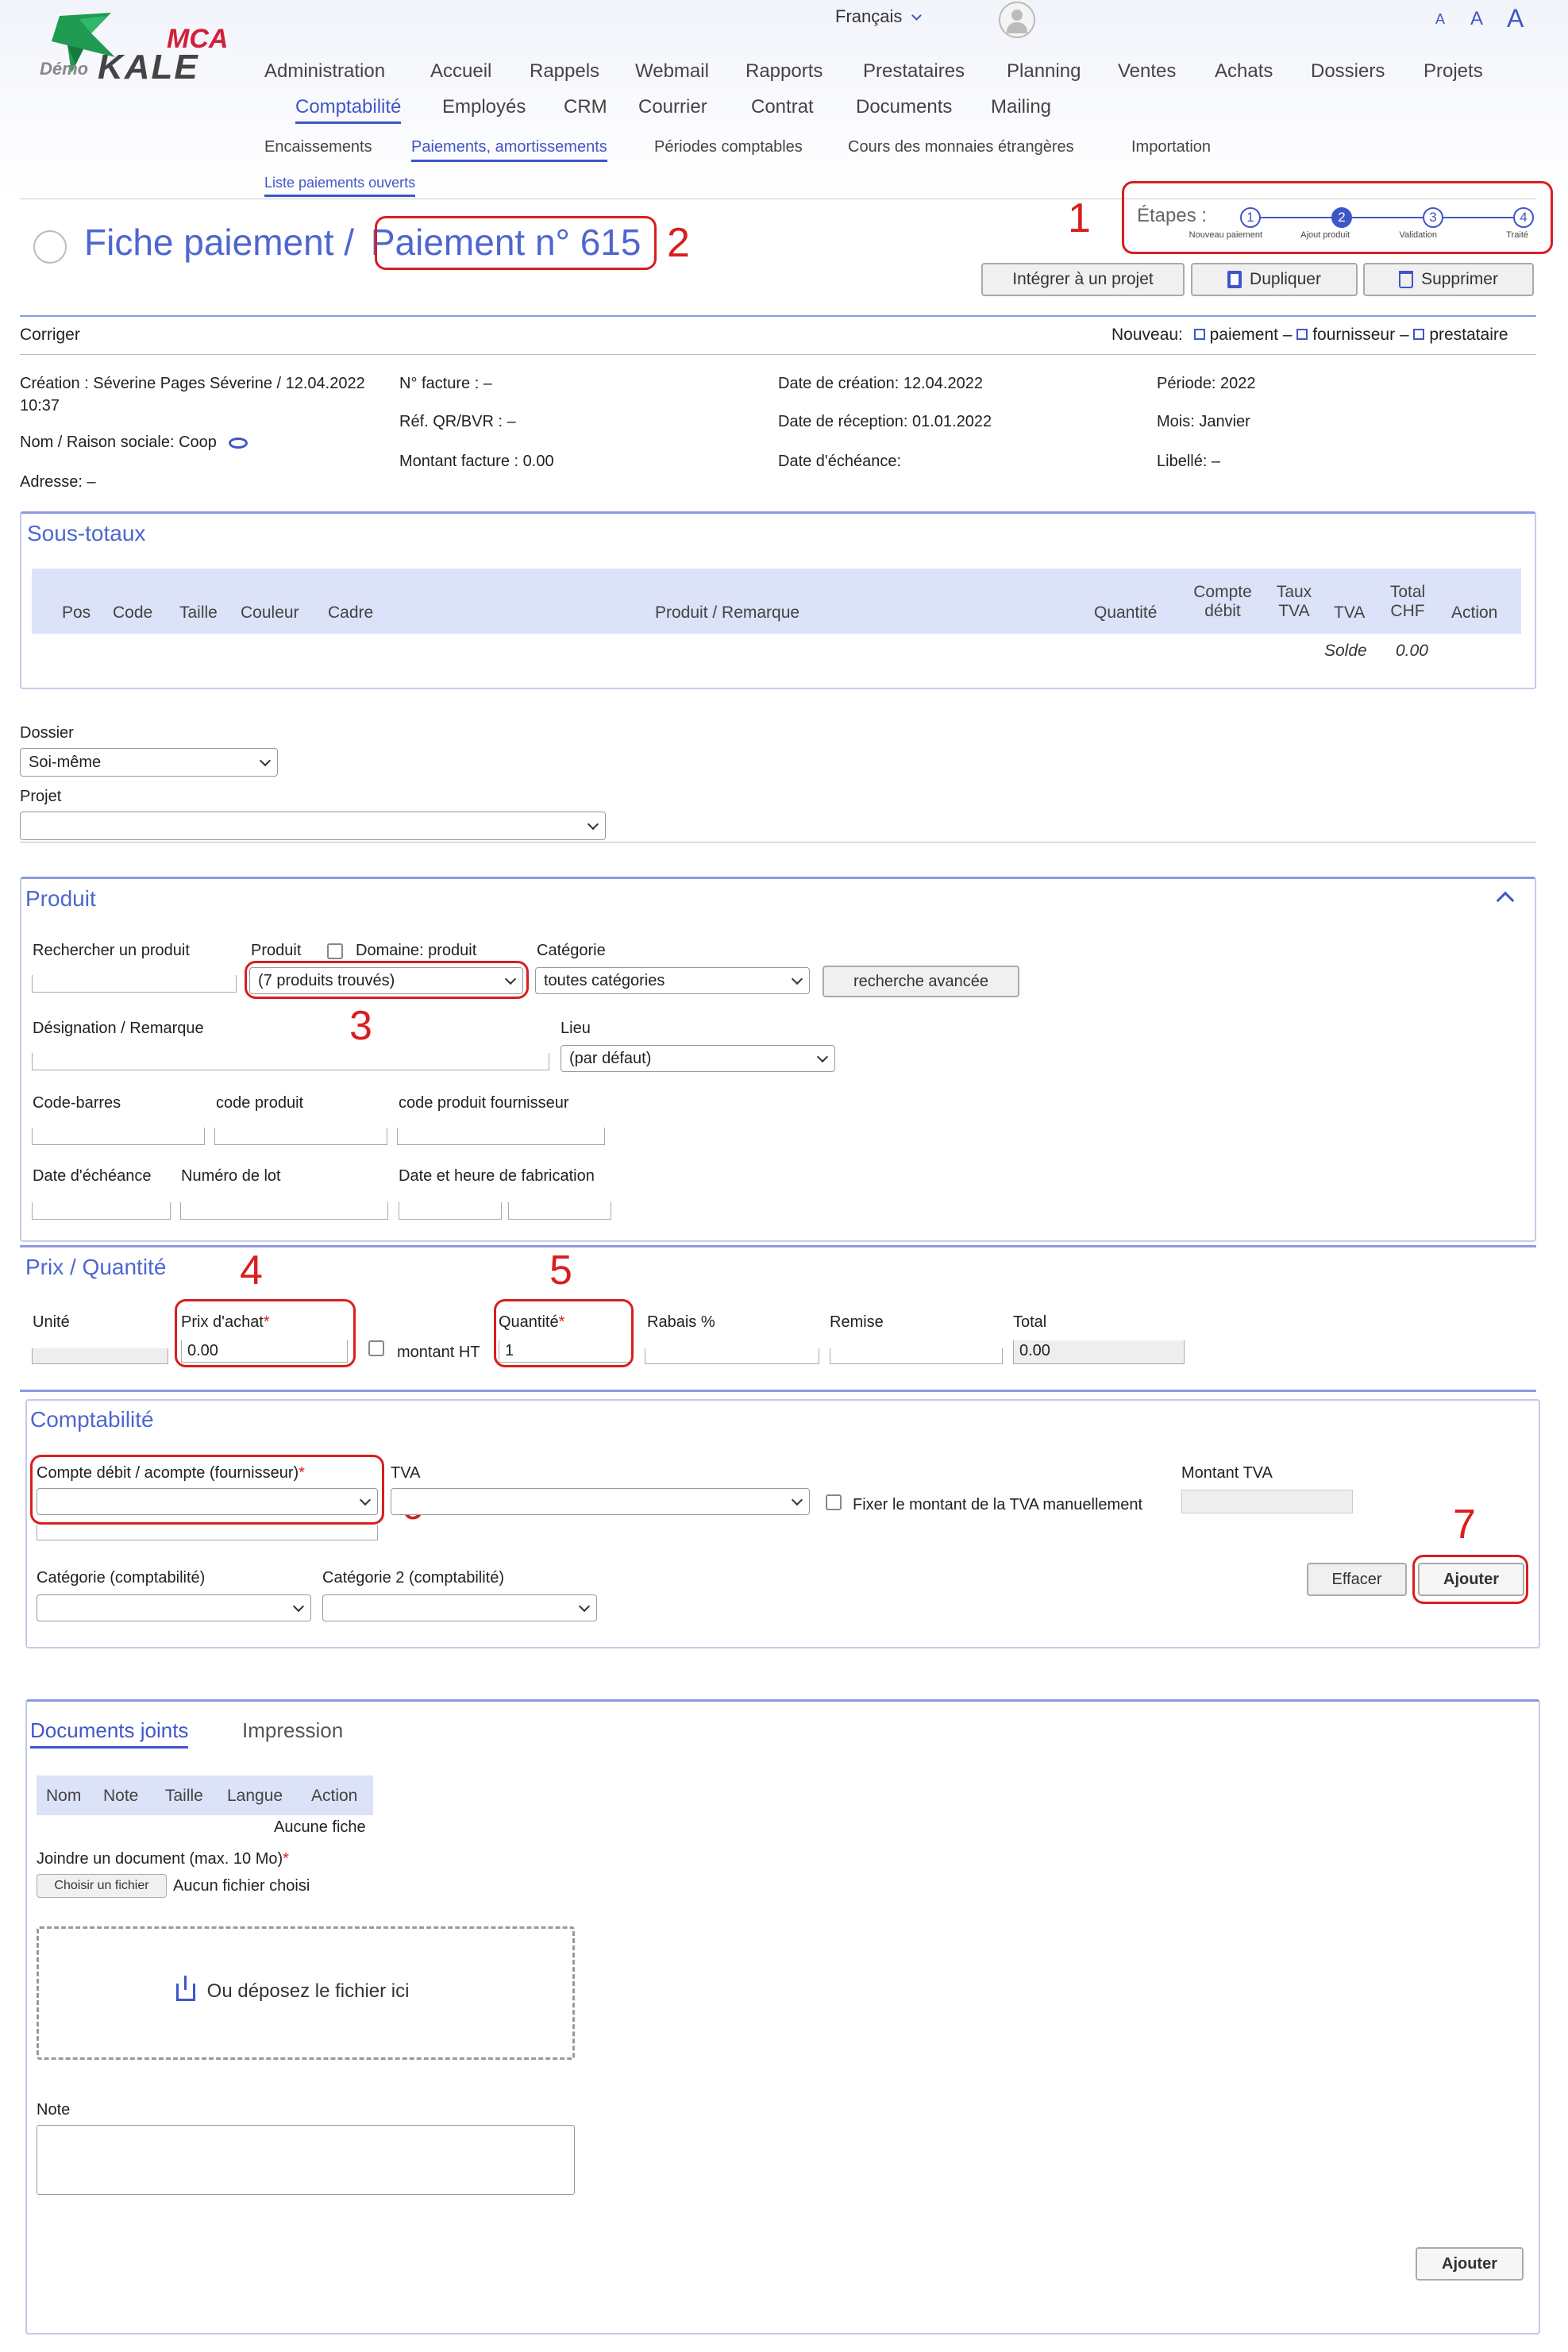 This screenshot has height=2352, width=1568. Describe the element at coordinates (509, 150) in the screenshot. I see `subnav-paiements: Paiements, amortissements` at that location.